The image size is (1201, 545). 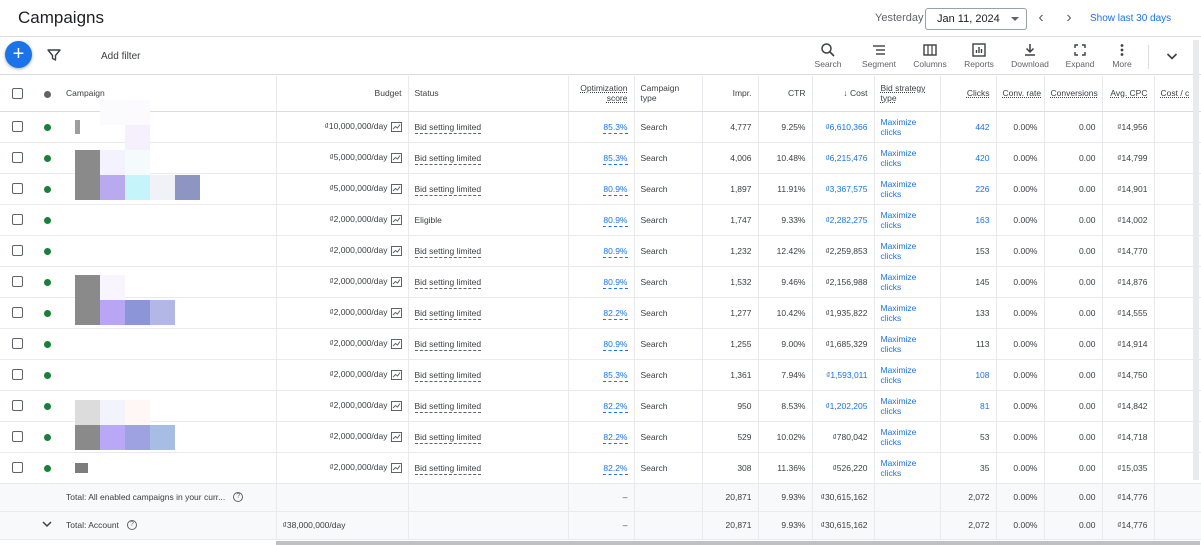 I want to click on clicks-cell: 442, so click(x=967, y=127).